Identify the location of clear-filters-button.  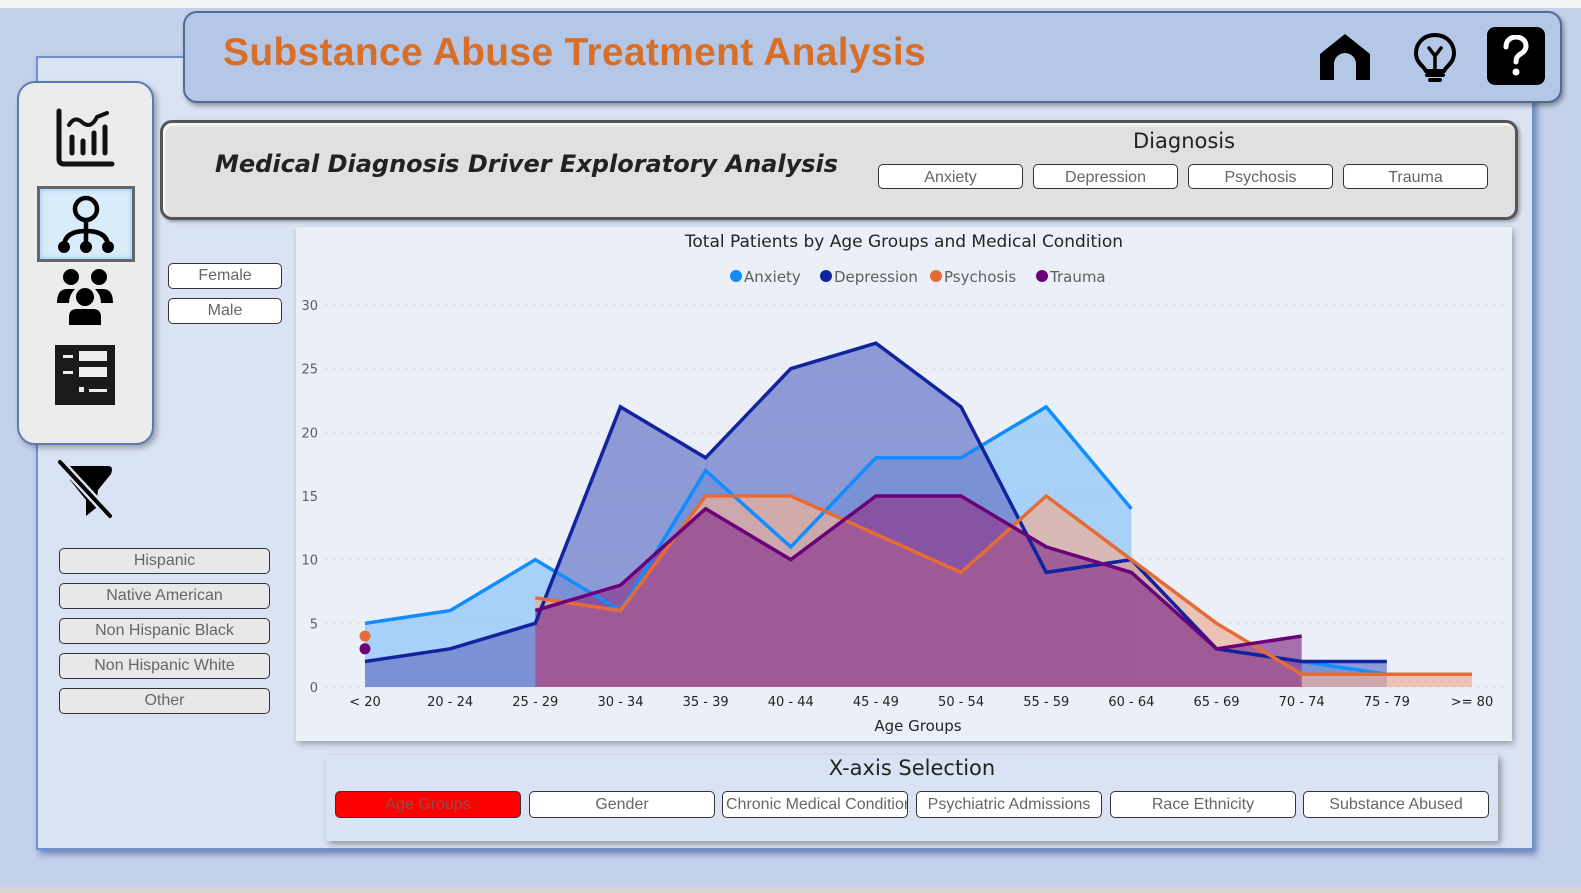
(86, 489).